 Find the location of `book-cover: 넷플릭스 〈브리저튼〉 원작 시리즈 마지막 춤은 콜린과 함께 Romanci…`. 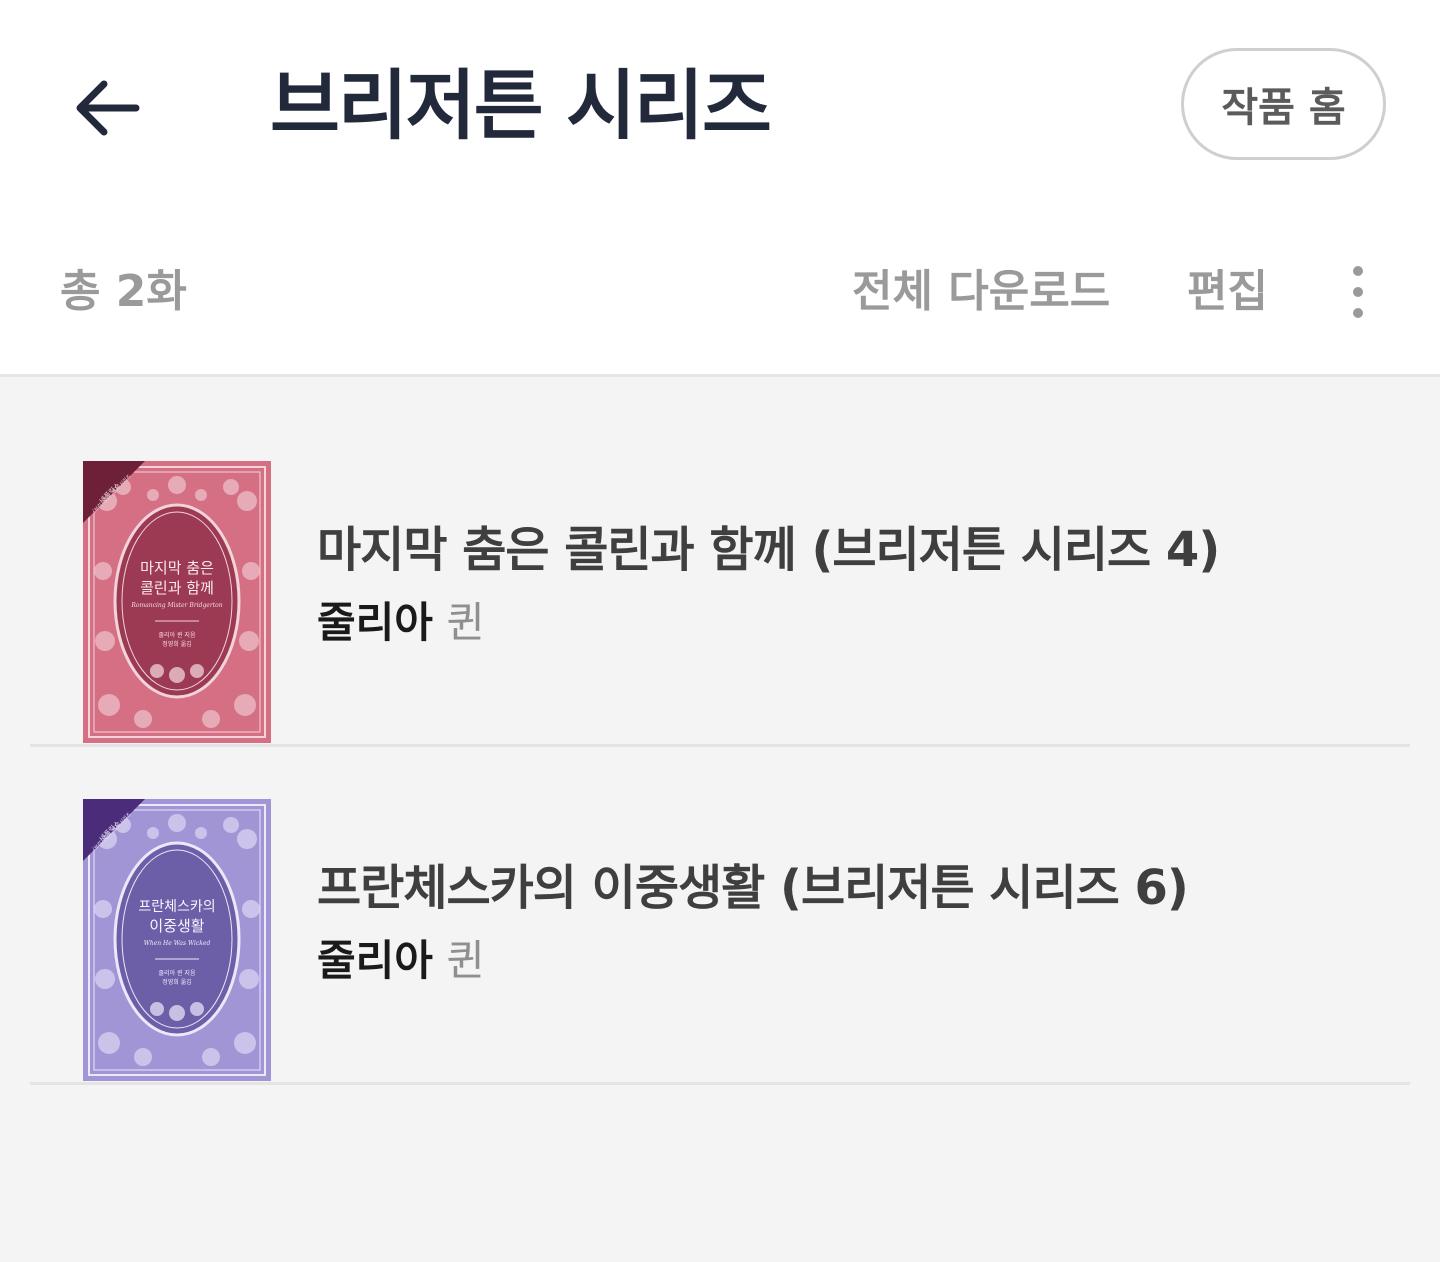

book-cover: 넷플릭스 〈브리저튼〉 원작 시리즈 마지막 춤은 콜린과 함께 Romanci… is located at coordinates (177, 602).